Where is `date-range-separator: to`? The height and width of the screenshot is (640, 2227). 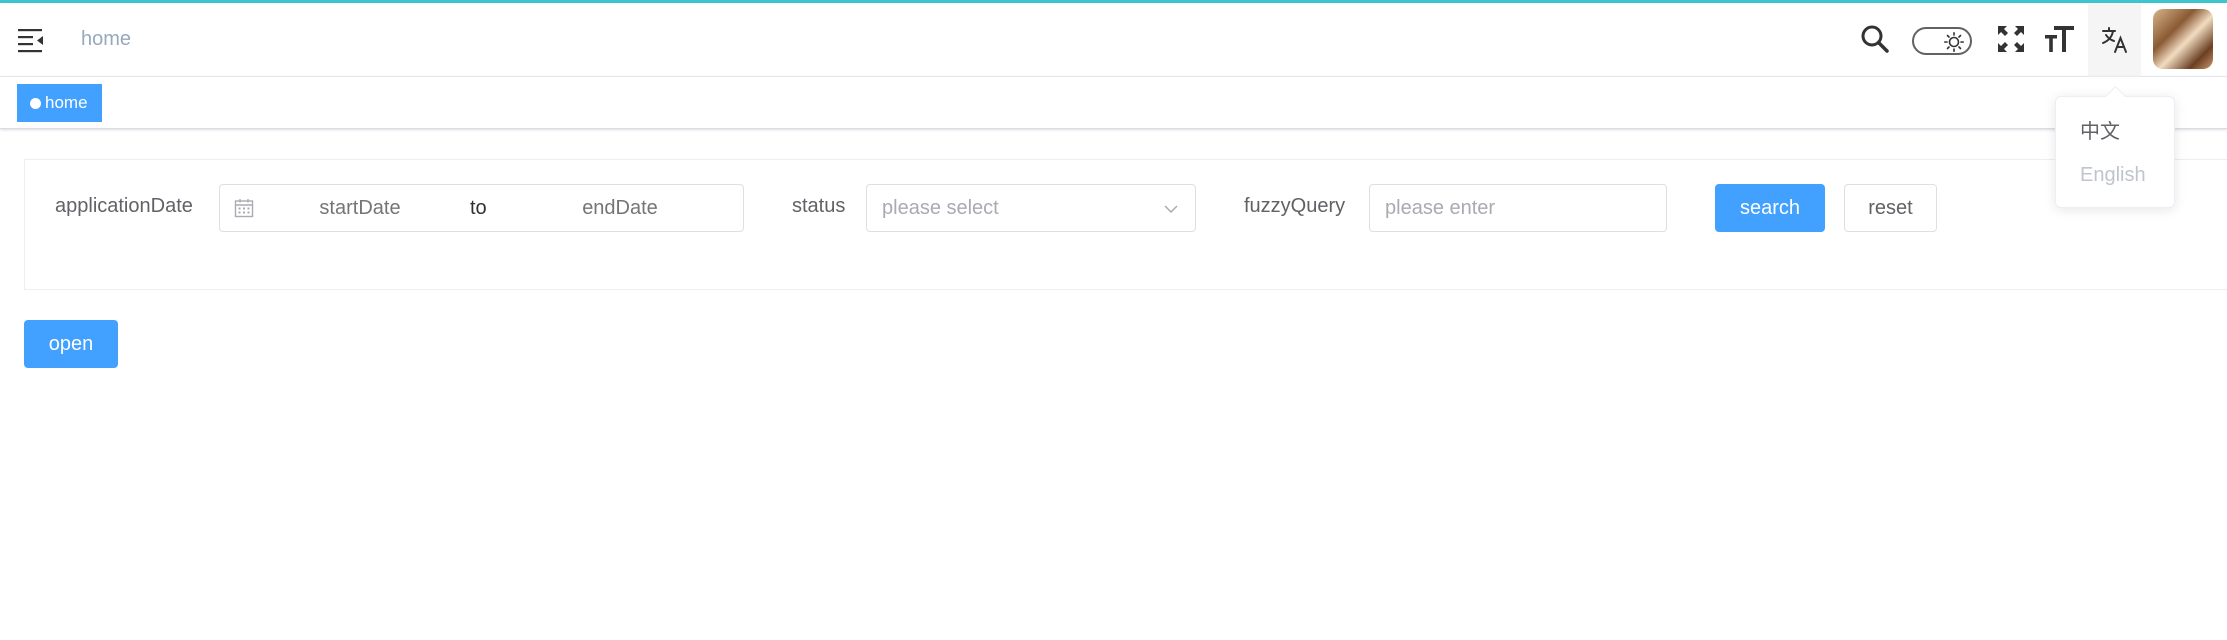 date-range-separator: to is located at coordinates (478, 208).